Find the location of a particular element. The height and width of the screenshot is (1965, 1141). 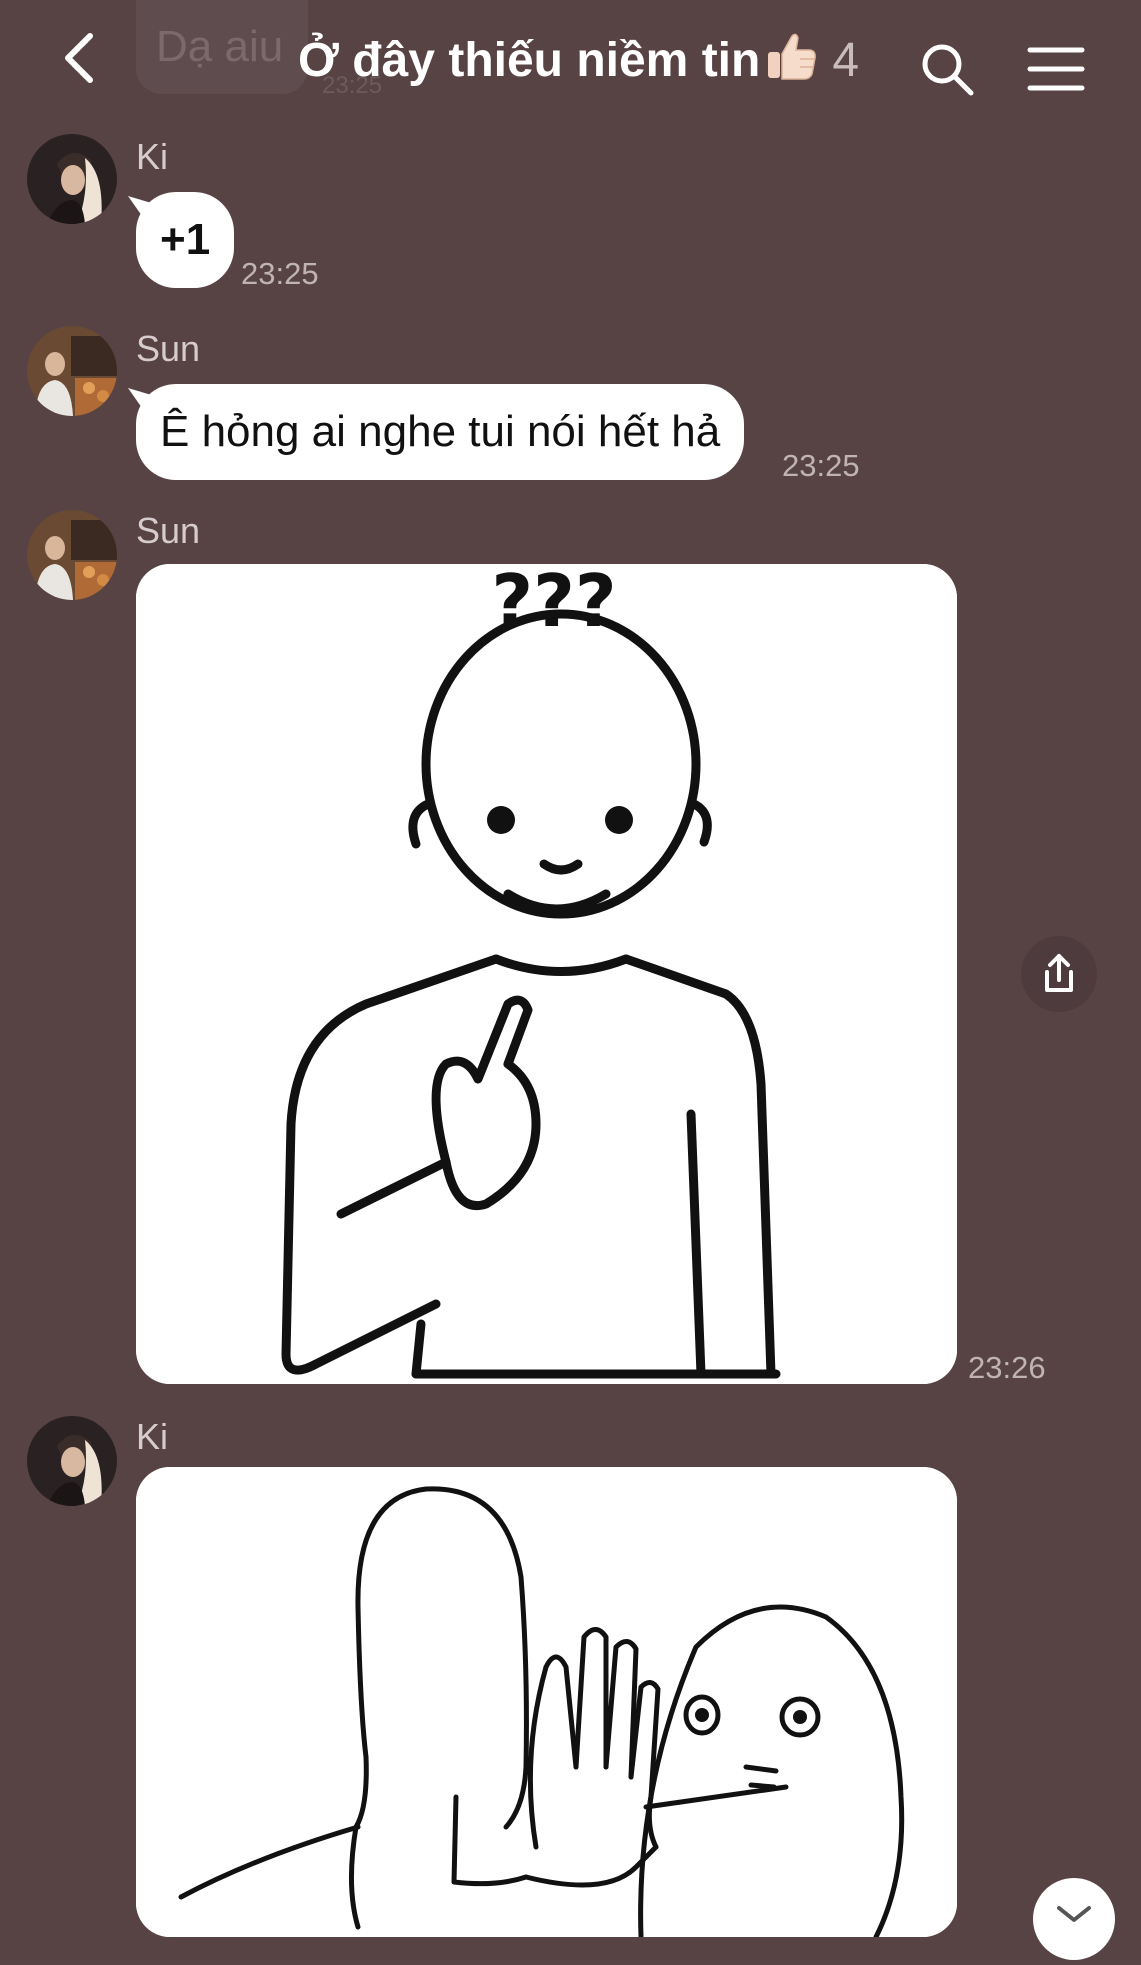

previous-message-text: Dạ aiu is located at coordinates (220, 46).